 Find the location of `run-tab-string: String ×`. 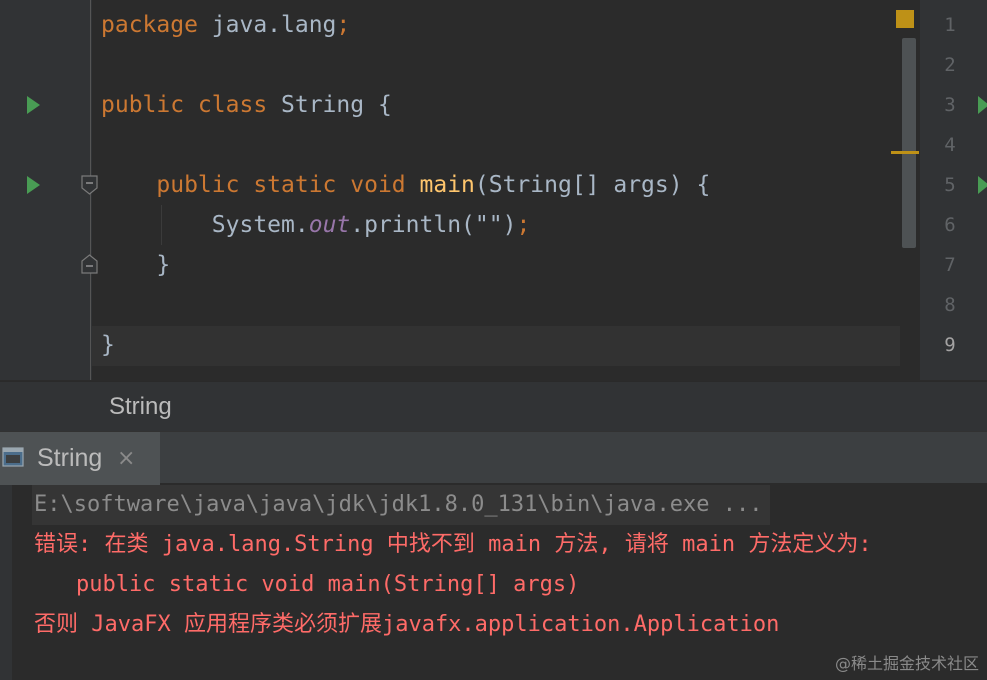

run-tab-string: String × is located at coordinates (80, 458).